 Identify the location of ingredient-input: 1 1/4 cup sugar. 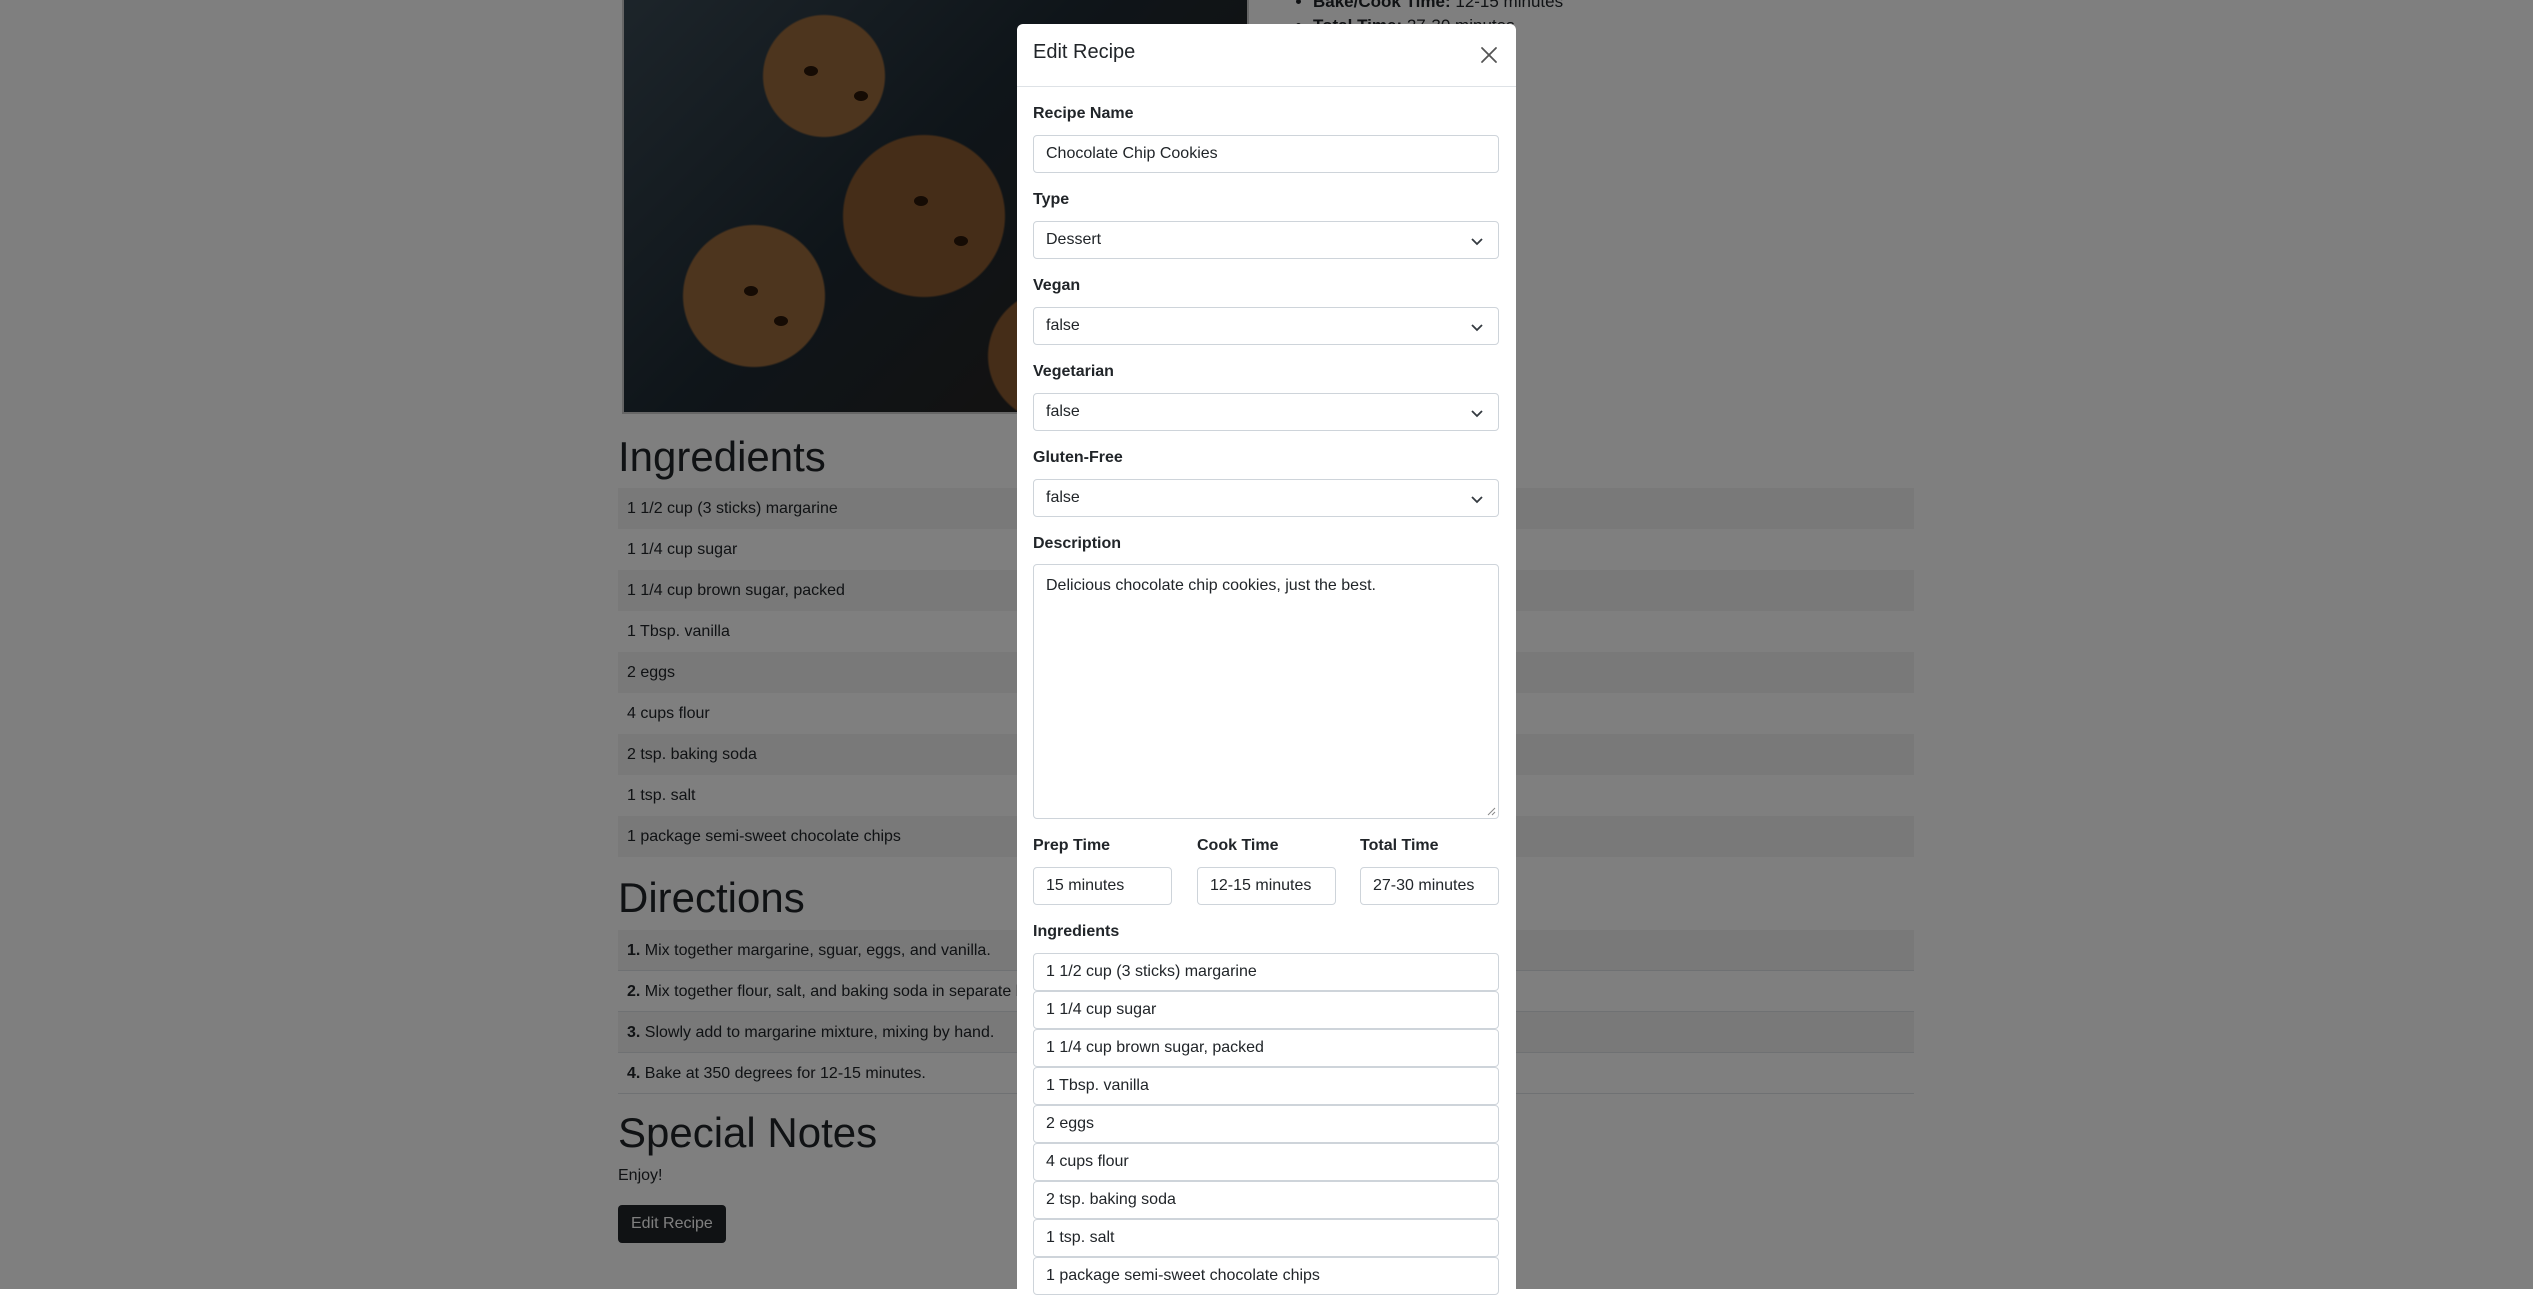
(1266, 1010).